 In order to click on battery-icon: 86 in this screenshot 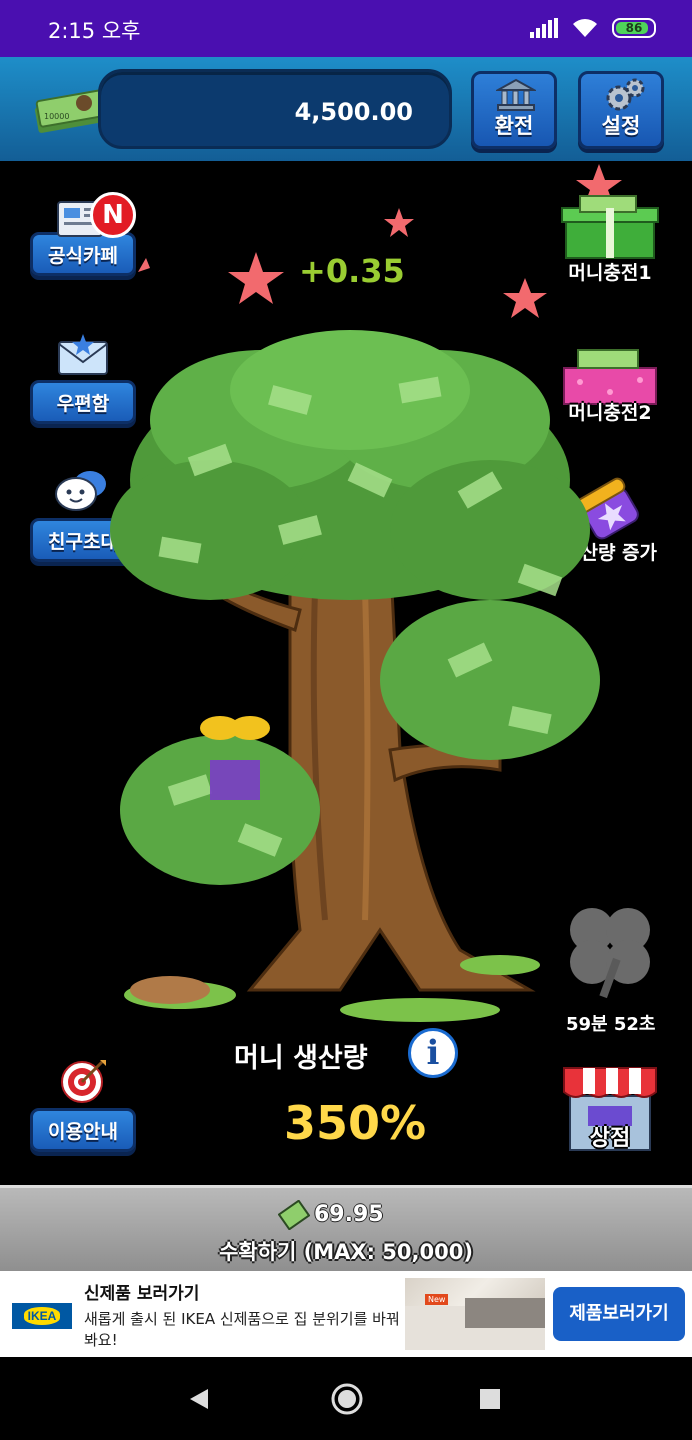, I will do `click(634, 28)`.